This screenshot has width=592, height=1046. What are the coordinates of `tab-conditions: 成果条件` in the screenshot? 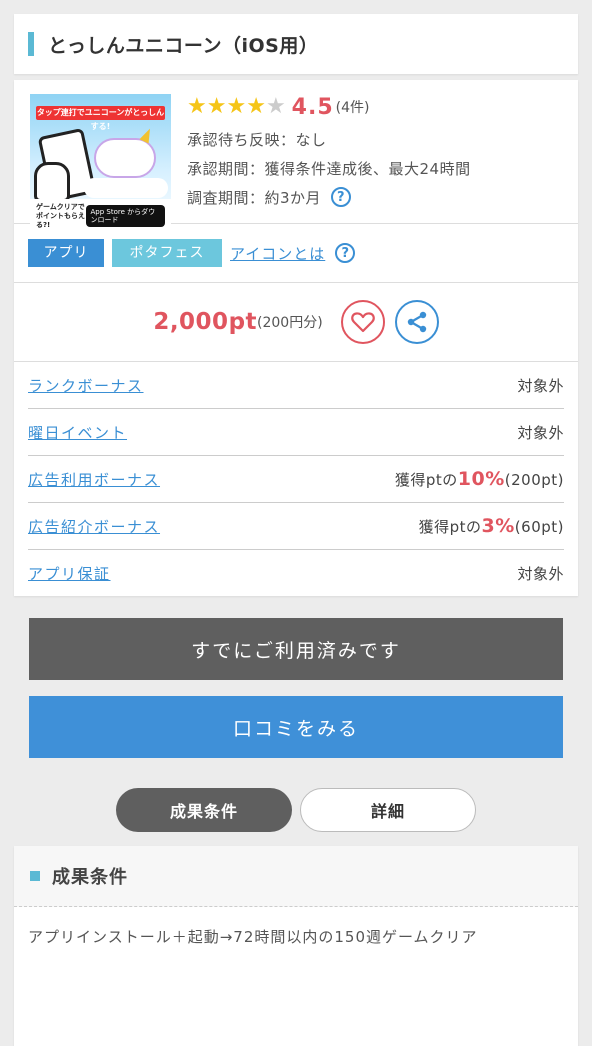 It's located at (204, 810).